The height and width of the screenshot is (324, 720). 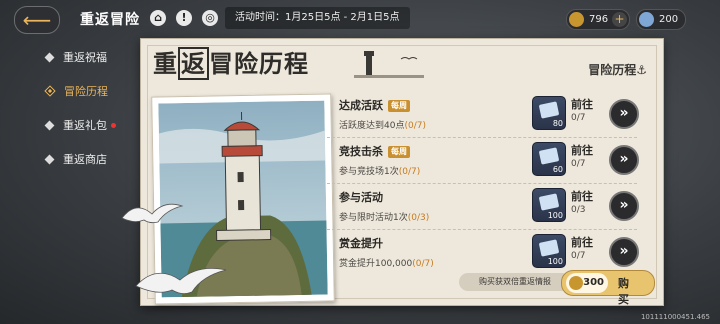 I want to click on event-time: 活动时间：1月25日5点 - 2月1日5点, so click(x=317, y=18).